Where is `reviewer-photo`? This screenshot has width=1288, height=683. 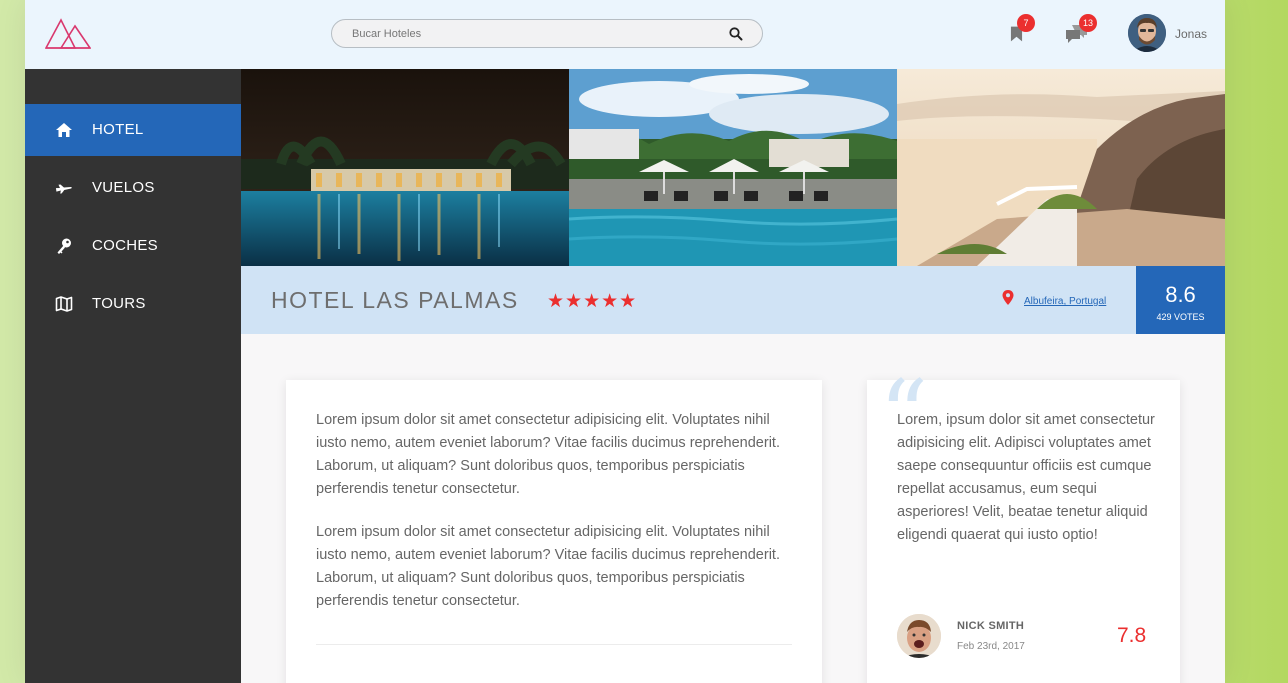 reviewer-photo is located at coordinates (919, 636).